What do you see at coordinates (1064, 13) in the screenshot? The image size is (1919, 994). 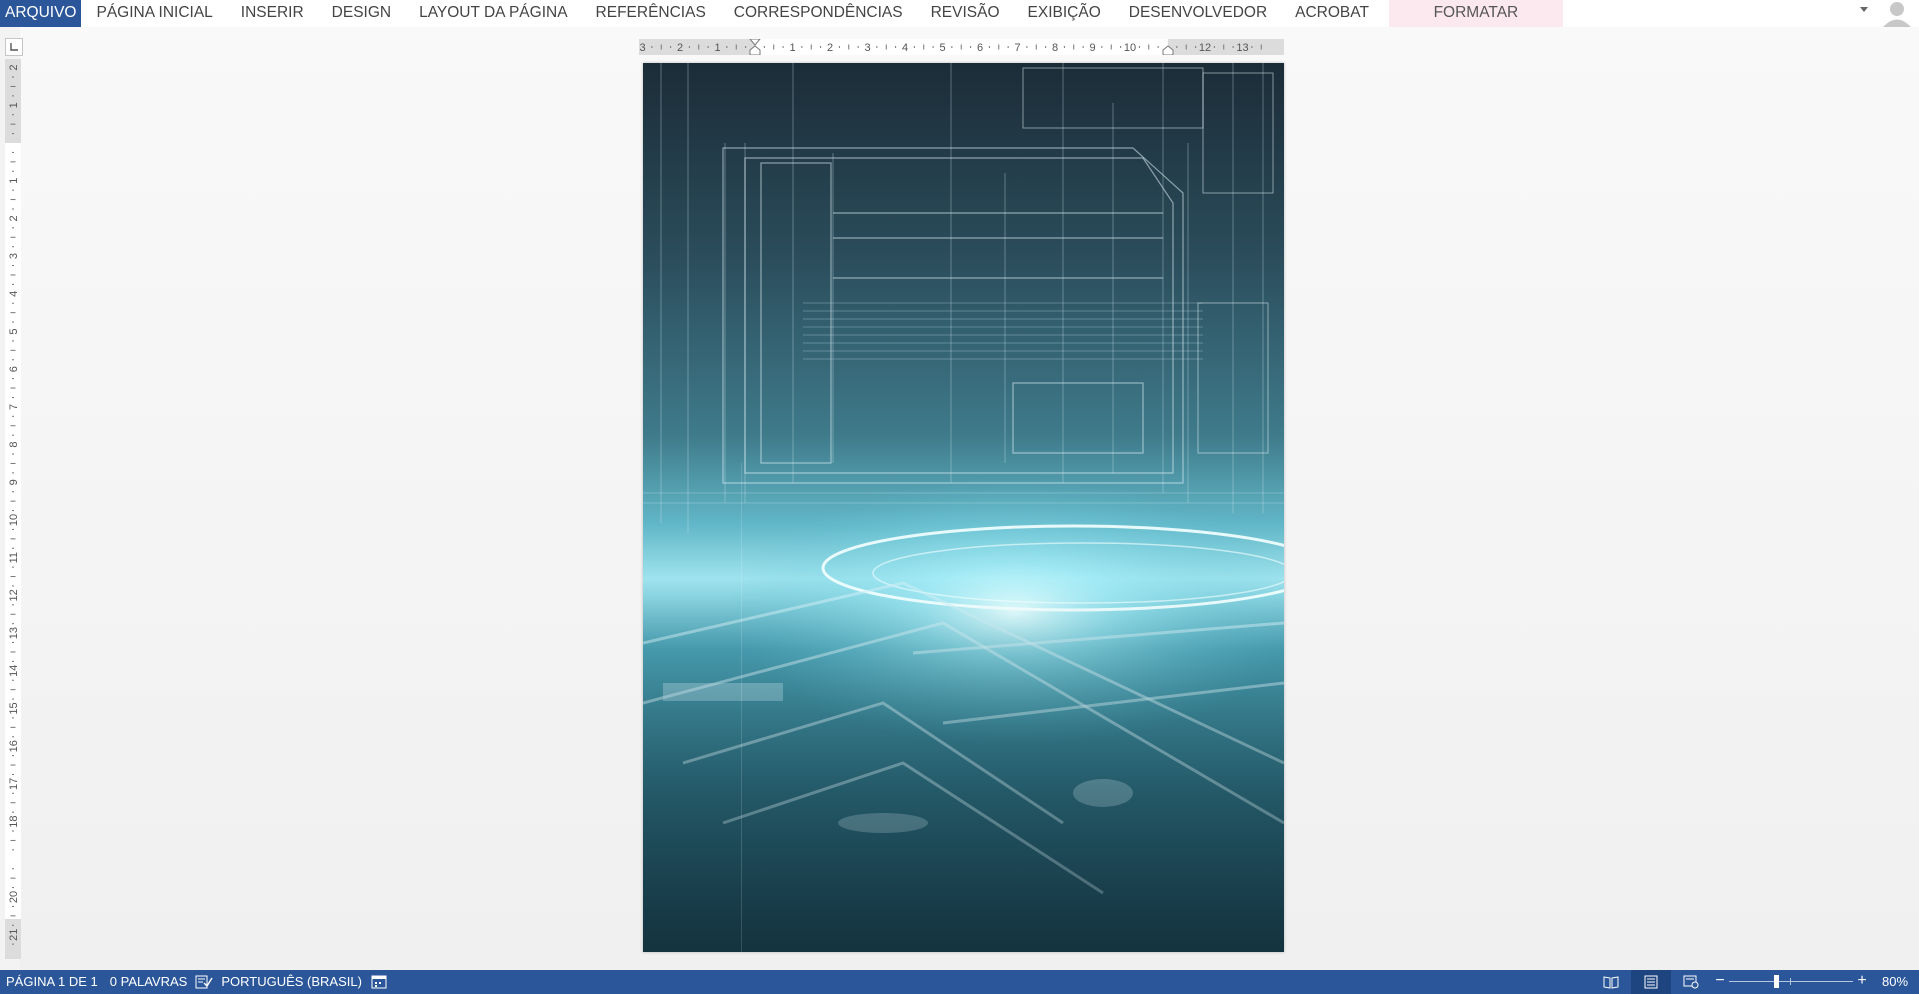 I see `tab-exibicao: EXIBIÇÃO` at bounding box center [1064, 13].